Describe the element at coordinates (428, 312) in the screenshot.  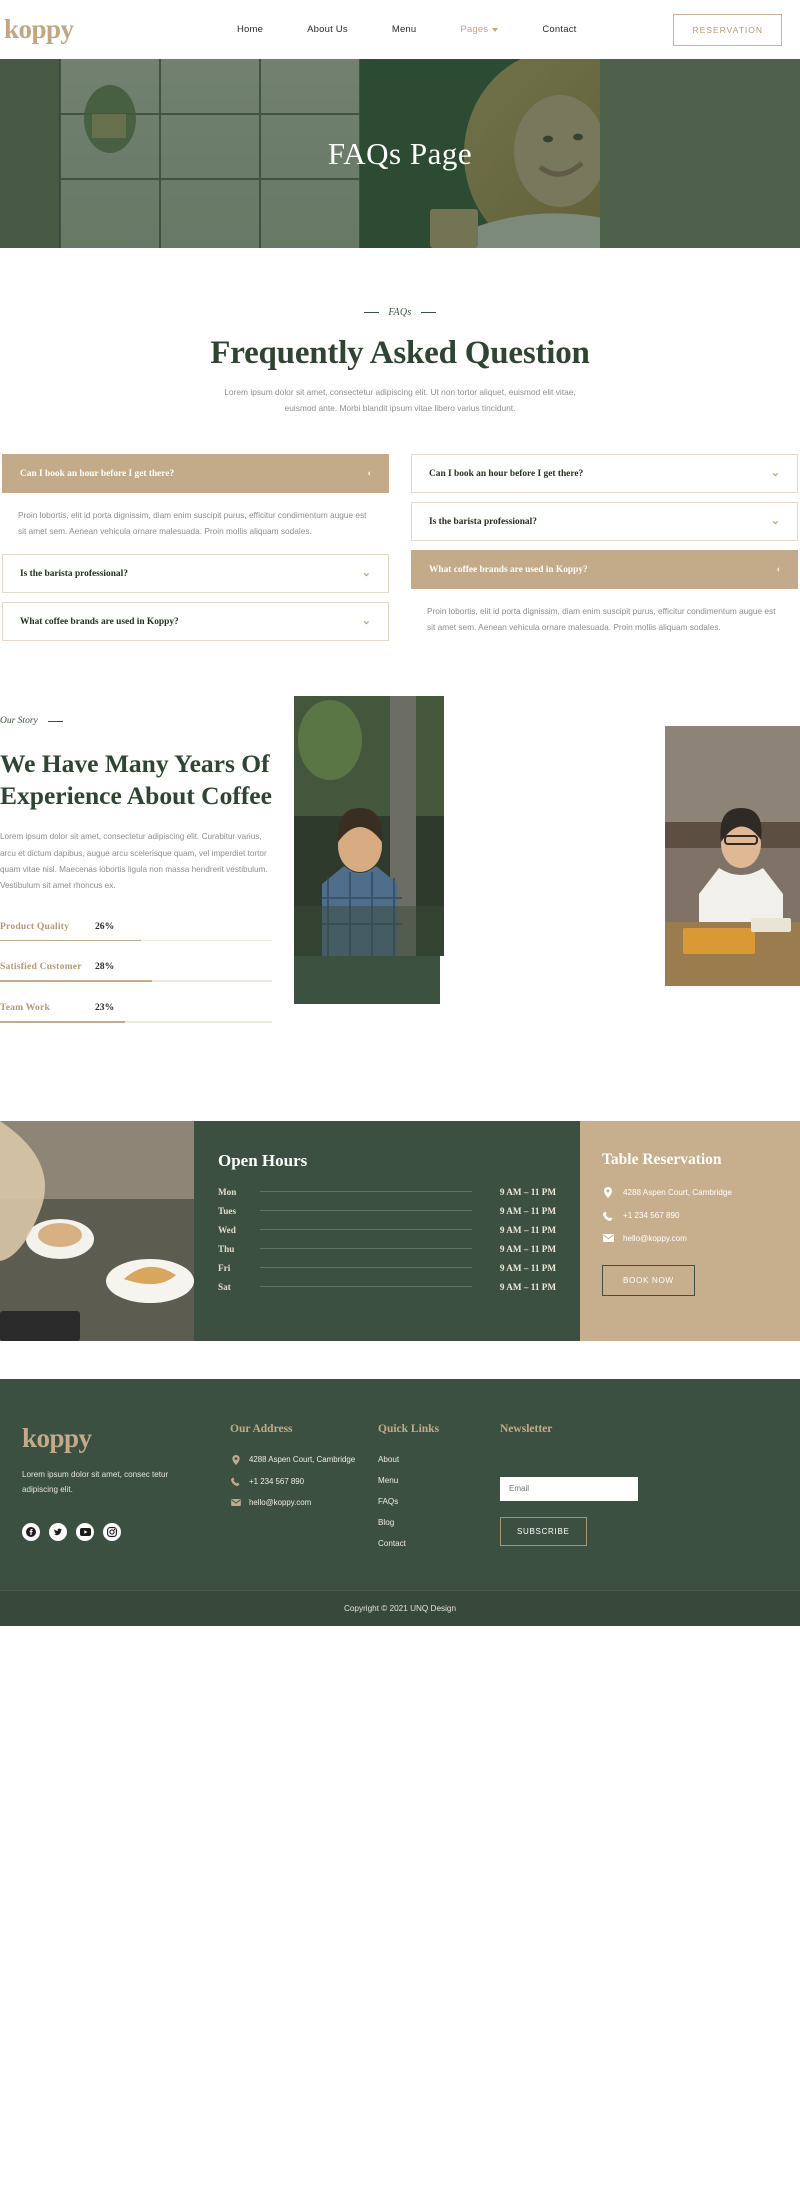
I see `dash-right-icon` at that location.